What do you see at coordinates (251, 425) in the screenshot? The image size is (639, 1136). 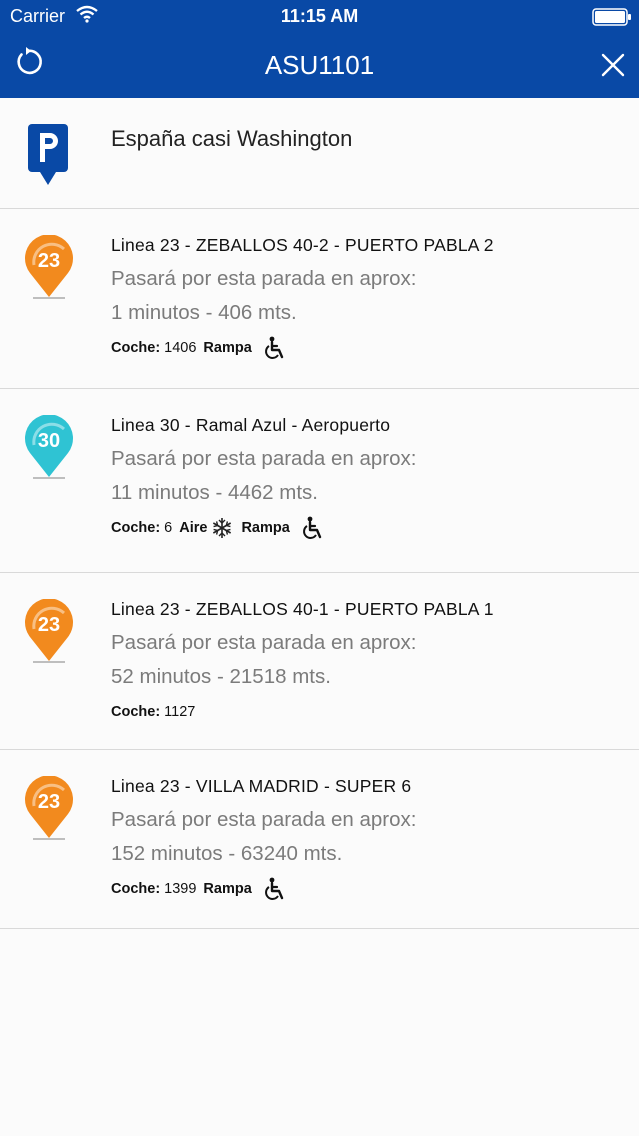 I see `bus-route-title: Linea 30 - Ramal Azul - Aeropuerto` at bounding box center [251, 425].